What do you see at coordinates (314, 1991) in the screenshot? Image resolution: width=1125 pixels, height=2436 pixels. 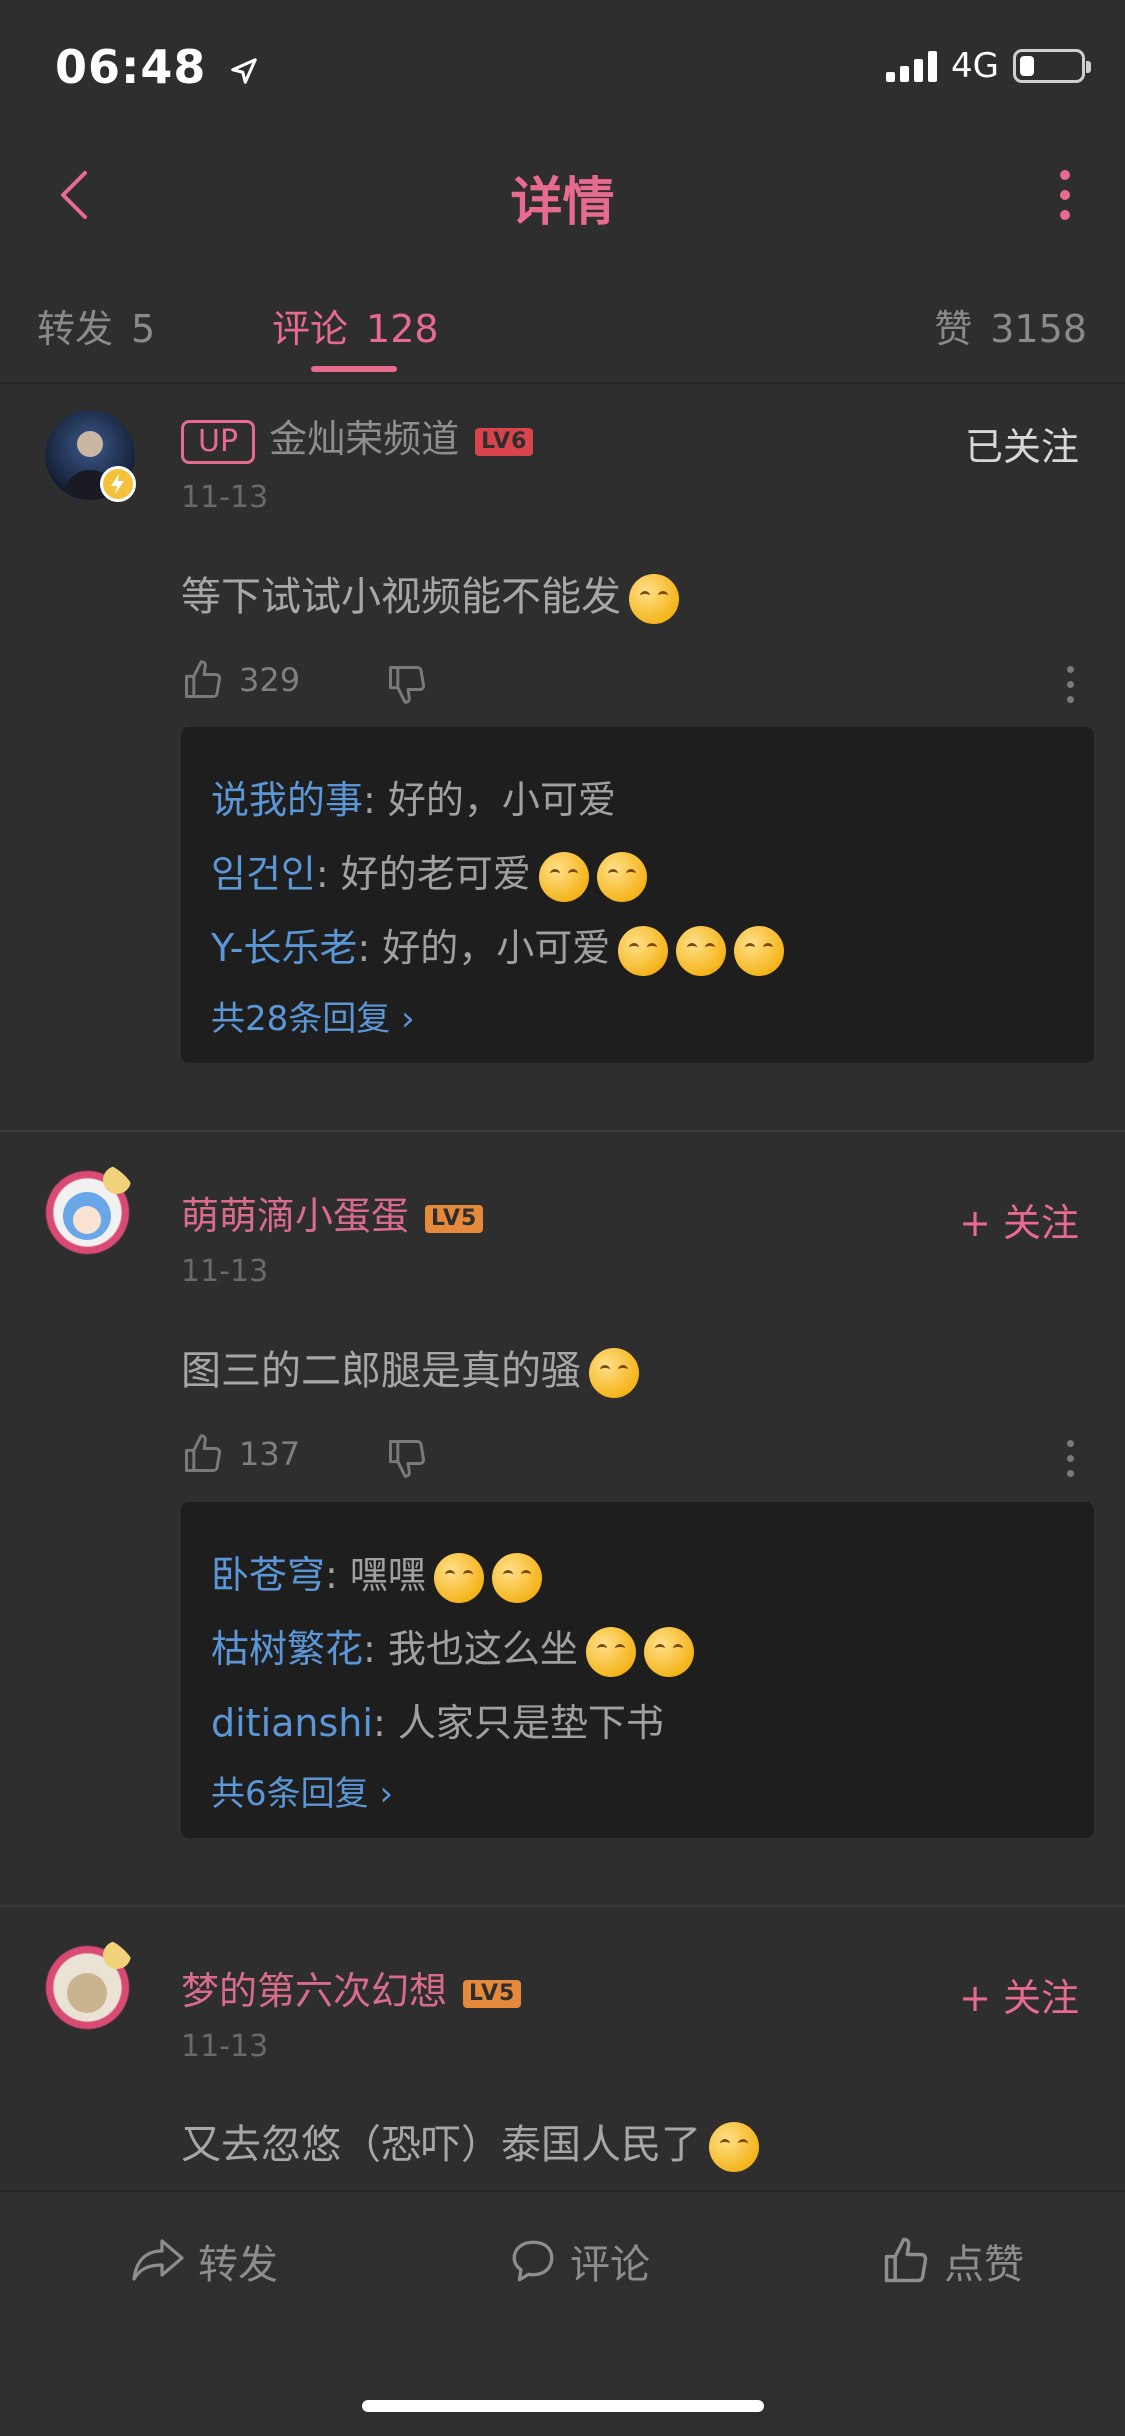 I see `author-name: 梦的第六次幻想` at bounding box center [314, 1991].